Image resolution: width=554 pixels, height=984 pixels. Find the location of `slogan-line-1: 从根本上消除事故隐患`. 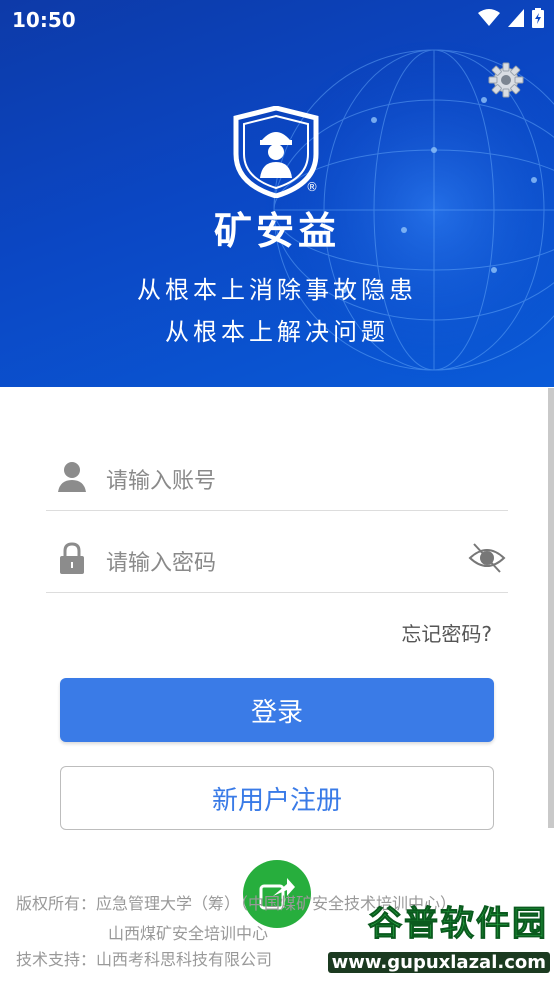

slogan-line-1: 从根本上消除事故隐患 is located at coordinates (277, 290).